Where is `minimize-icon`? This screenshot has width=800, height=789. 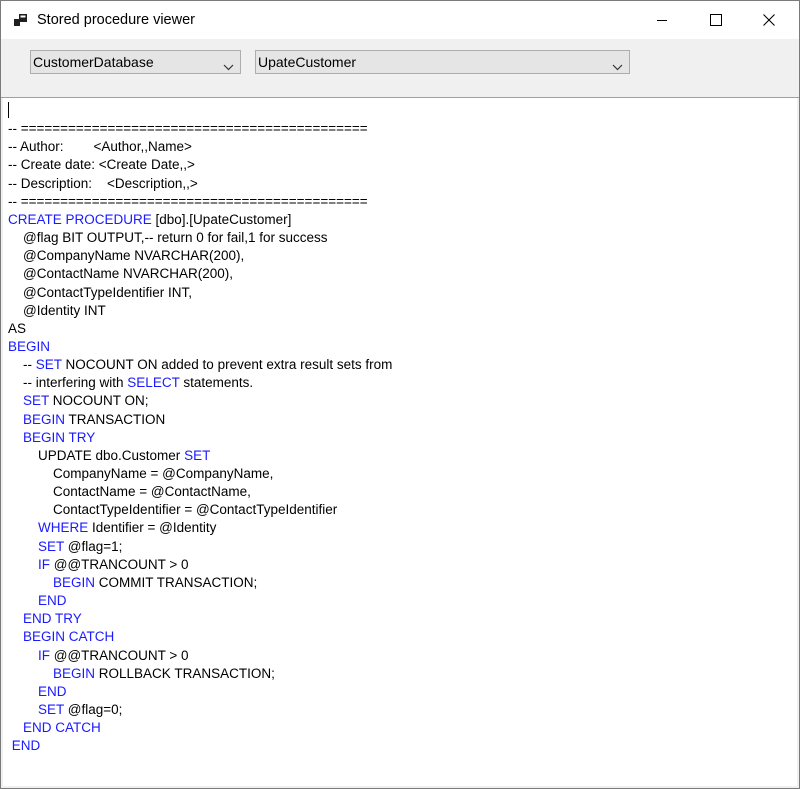
minimize-icon is located at coordinates (662, 20).